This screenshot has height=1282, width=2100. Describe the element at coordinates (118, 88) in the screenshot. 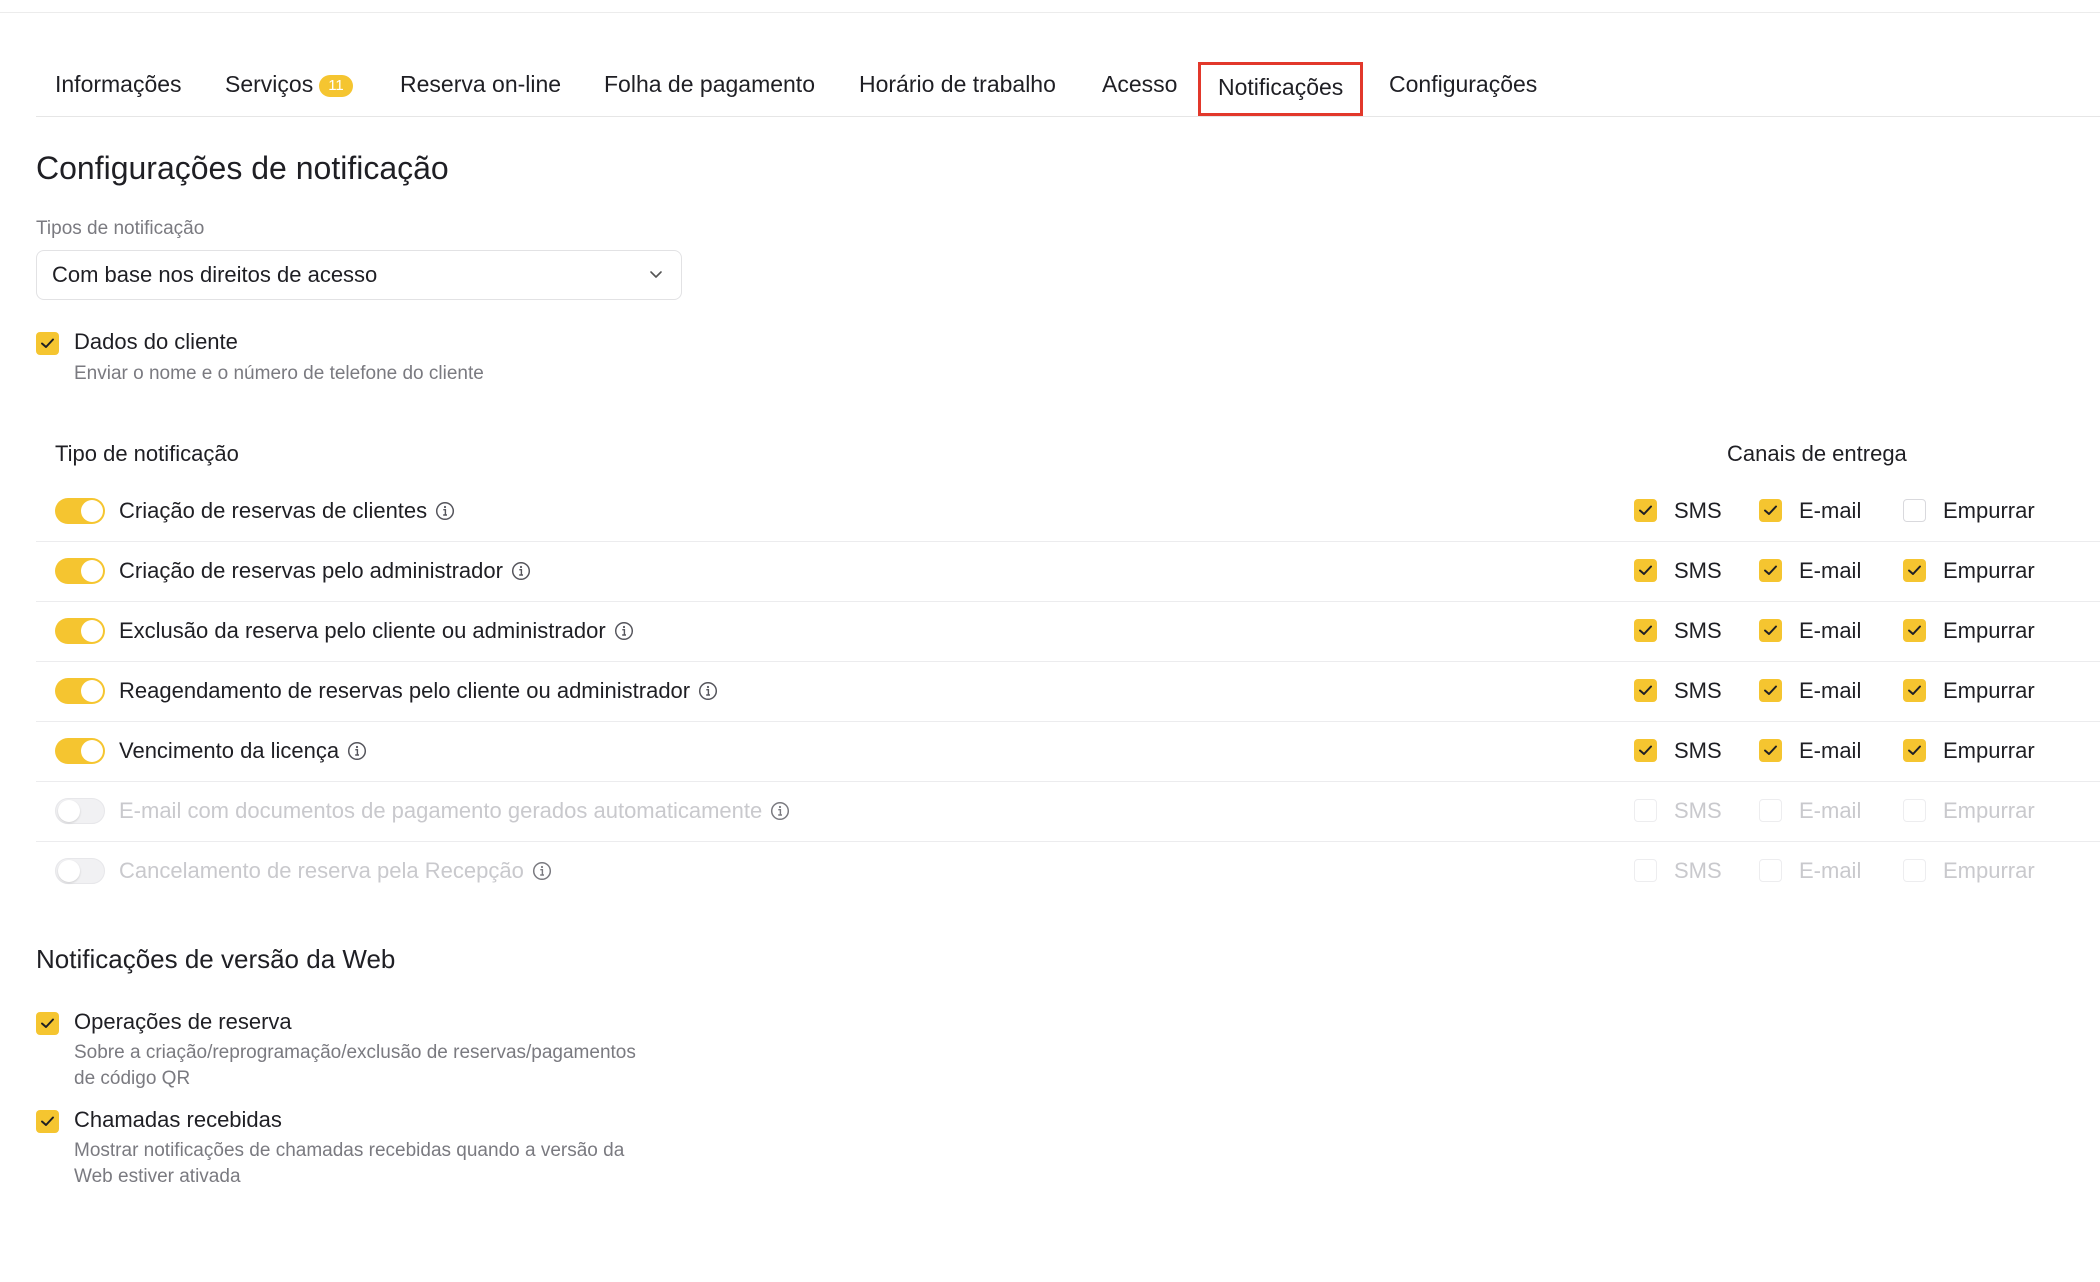

I see `tab-informacoes: Informações` at that location.